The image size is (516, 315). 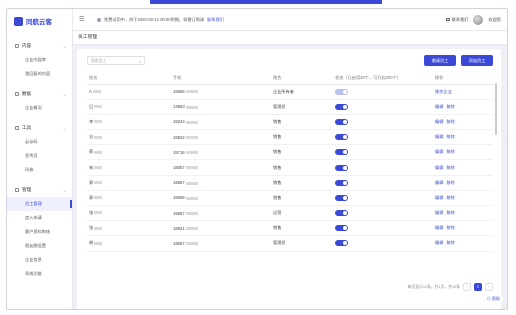 I want to click on sidebar-item: 问卷, so click(x=39, y=170).